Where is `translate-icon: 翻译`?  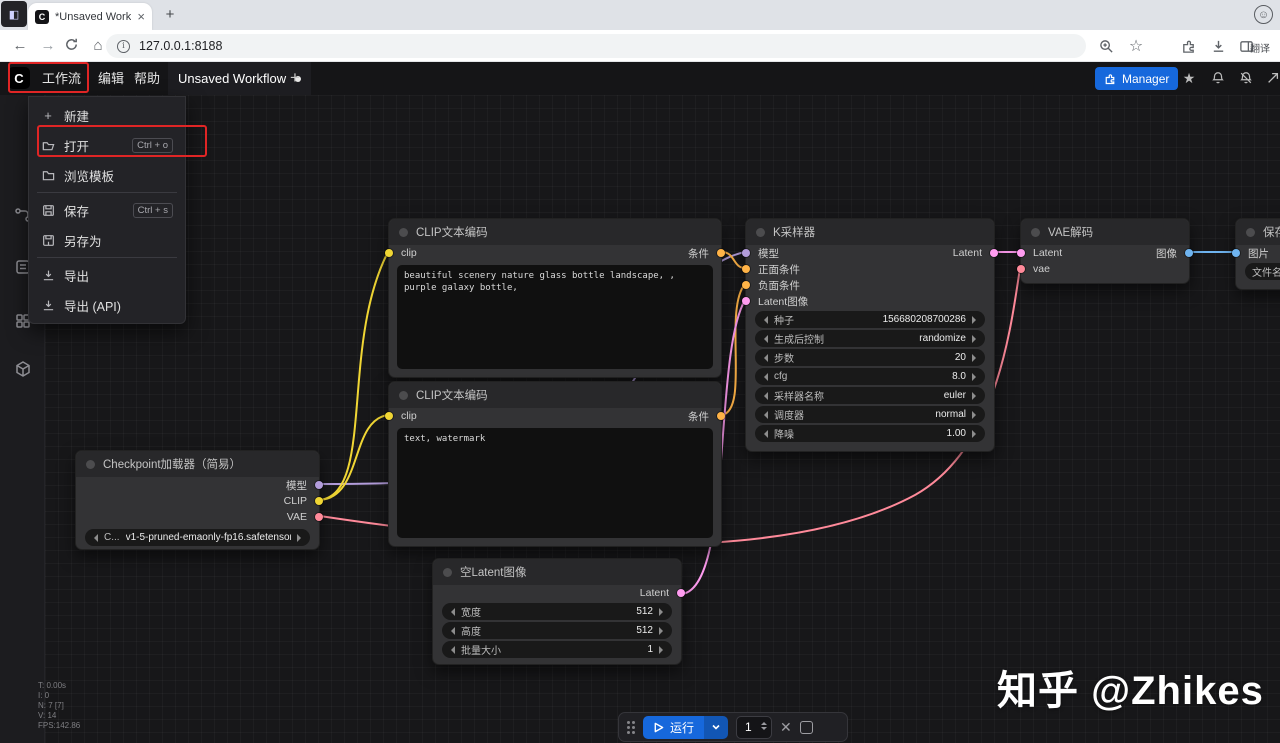
translate-icon: 翻译 is located at coordinates (1260, 47).